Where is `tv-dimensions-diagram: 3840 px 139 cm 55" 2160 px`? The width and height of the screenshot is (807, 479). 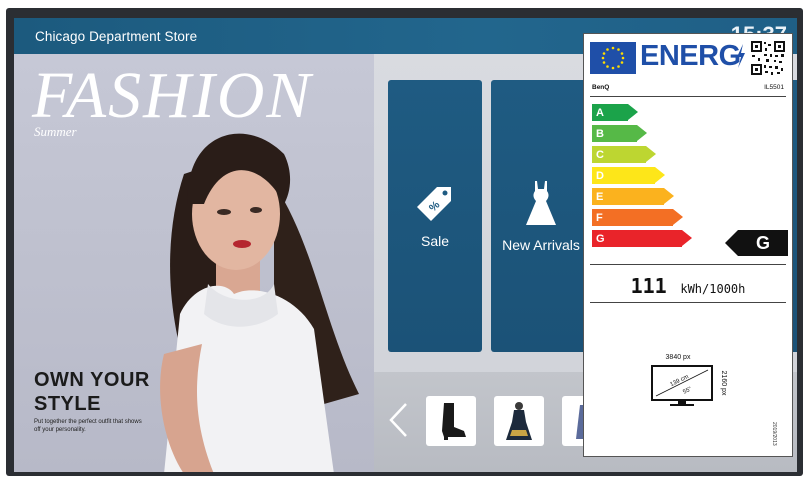 tv-dimensions-diagram: 3840 px 139 cm 55" 2160 px is located at coordinates (689, 380).